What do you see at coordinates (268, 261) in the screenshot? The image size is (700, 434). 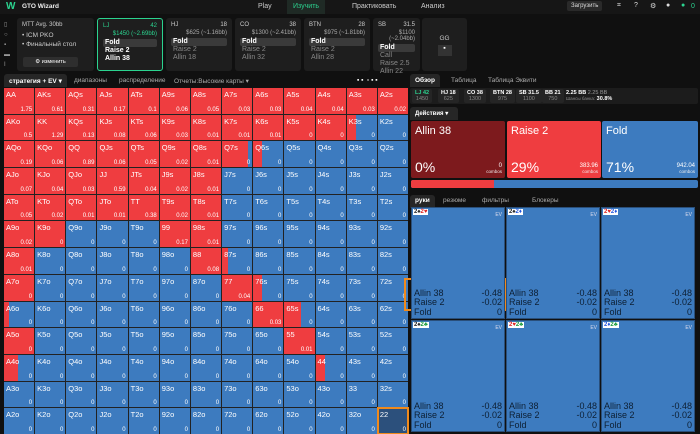 I see `hand-cell-86s: 86s 0` at bounding box center [268, 261].